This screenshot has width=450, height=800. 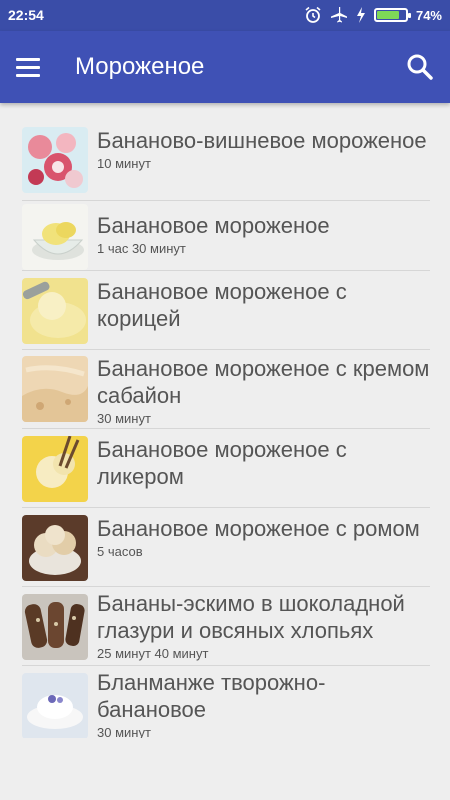 I want to click on battery-icon, so click(x=392, y=15).